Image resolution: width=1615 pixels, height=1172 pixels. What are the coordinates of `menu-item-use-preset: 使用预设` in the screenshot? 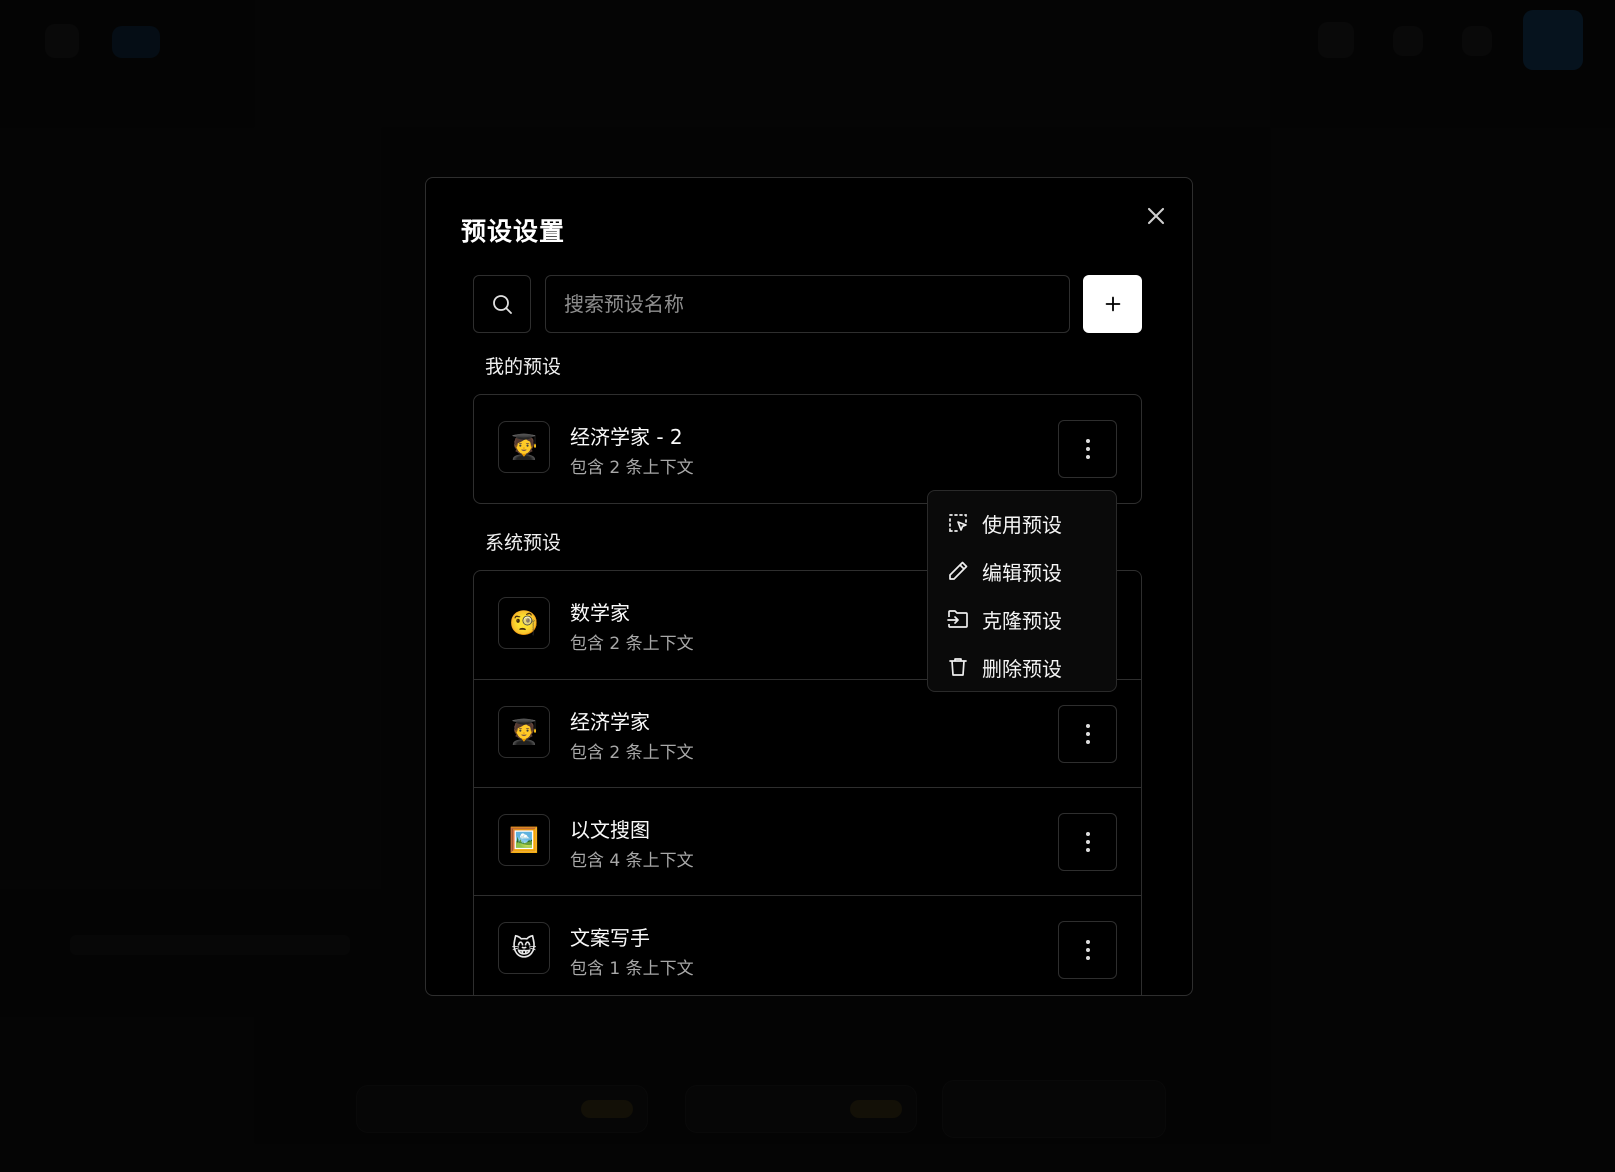 It's located at (1022, 523).